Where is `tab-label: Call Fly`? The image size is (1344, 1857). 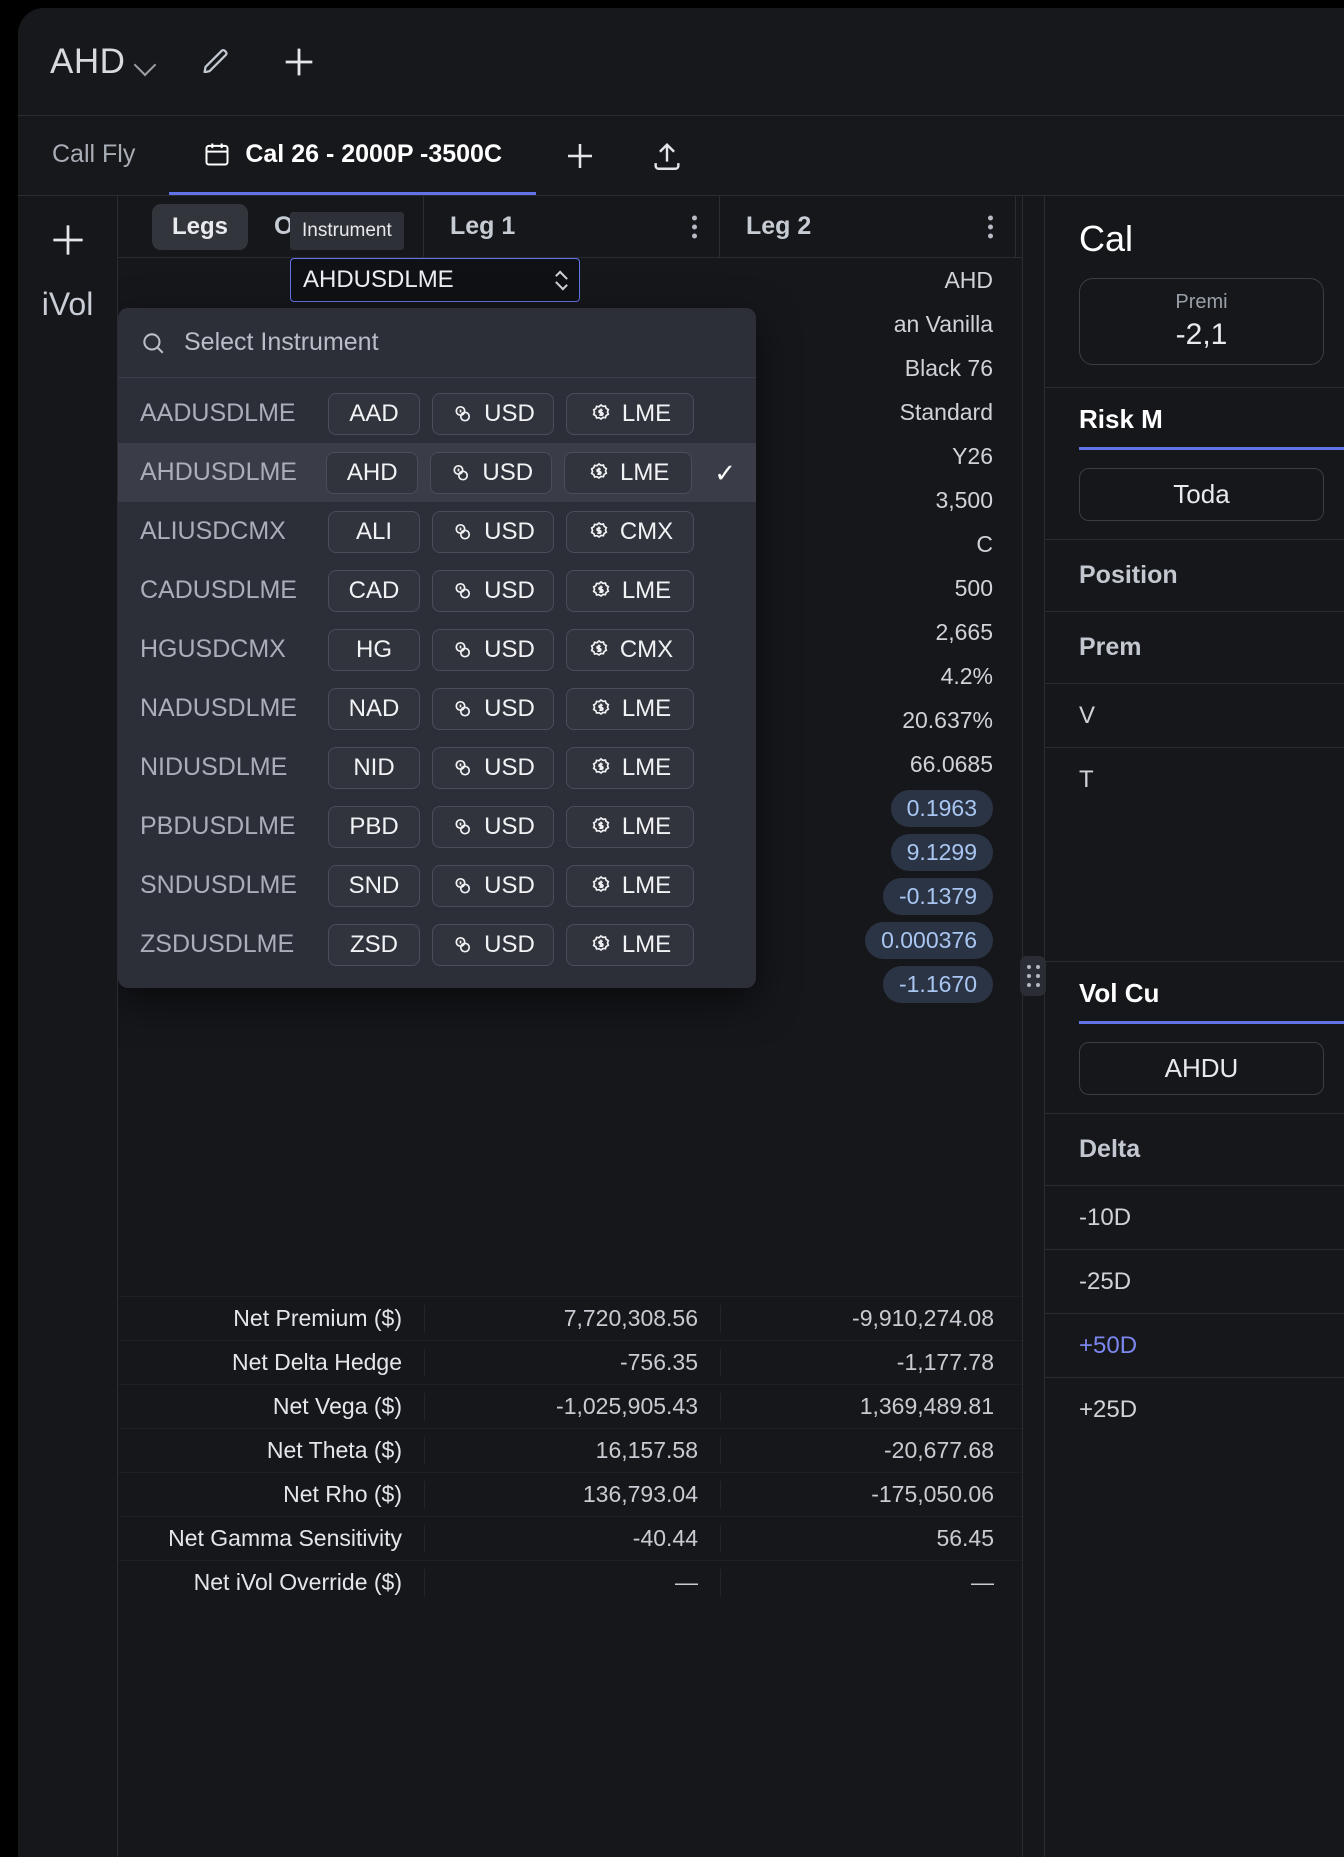
tab-label: Call Fly is located at coordinates (94, 153).